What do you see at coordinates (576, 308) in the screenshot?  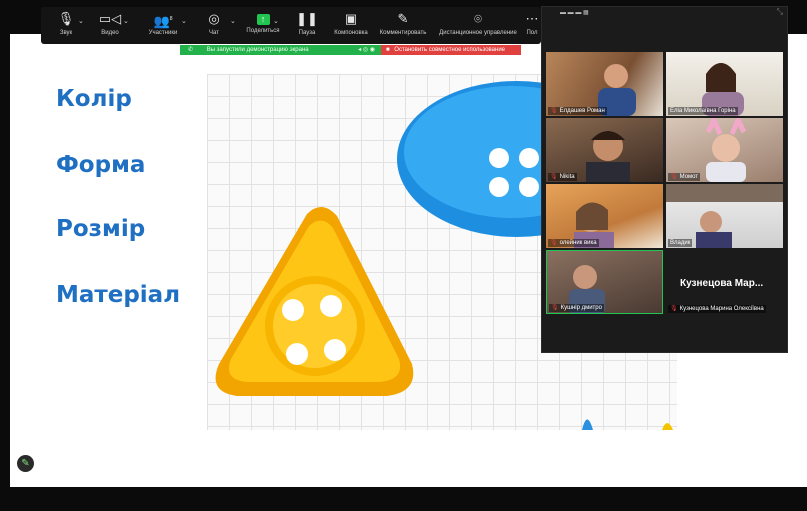 I see `participant-name: 🎙 Кушнір дмитро` at bounding box center [576, 308].